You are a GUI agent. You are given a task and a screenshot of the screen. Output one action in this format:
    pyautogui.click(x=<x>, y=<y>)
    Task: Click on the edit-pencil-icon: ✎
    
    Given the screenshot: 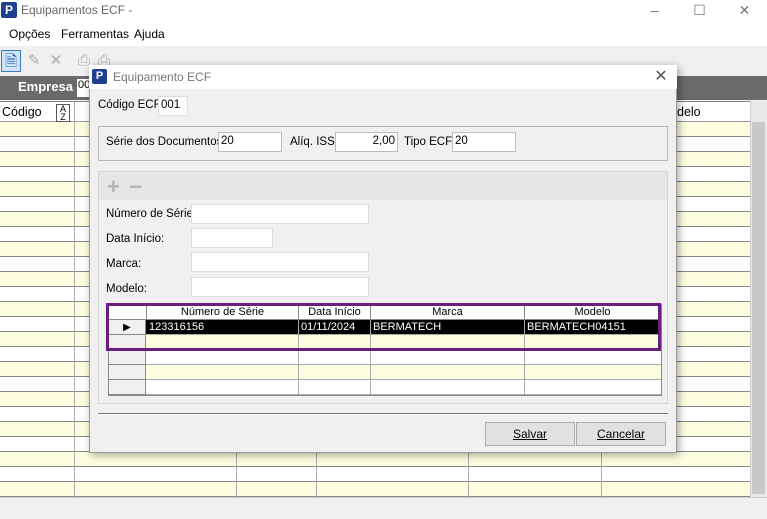 What is the action you would take?
    pyautogui.click(x=34, y=61)
    